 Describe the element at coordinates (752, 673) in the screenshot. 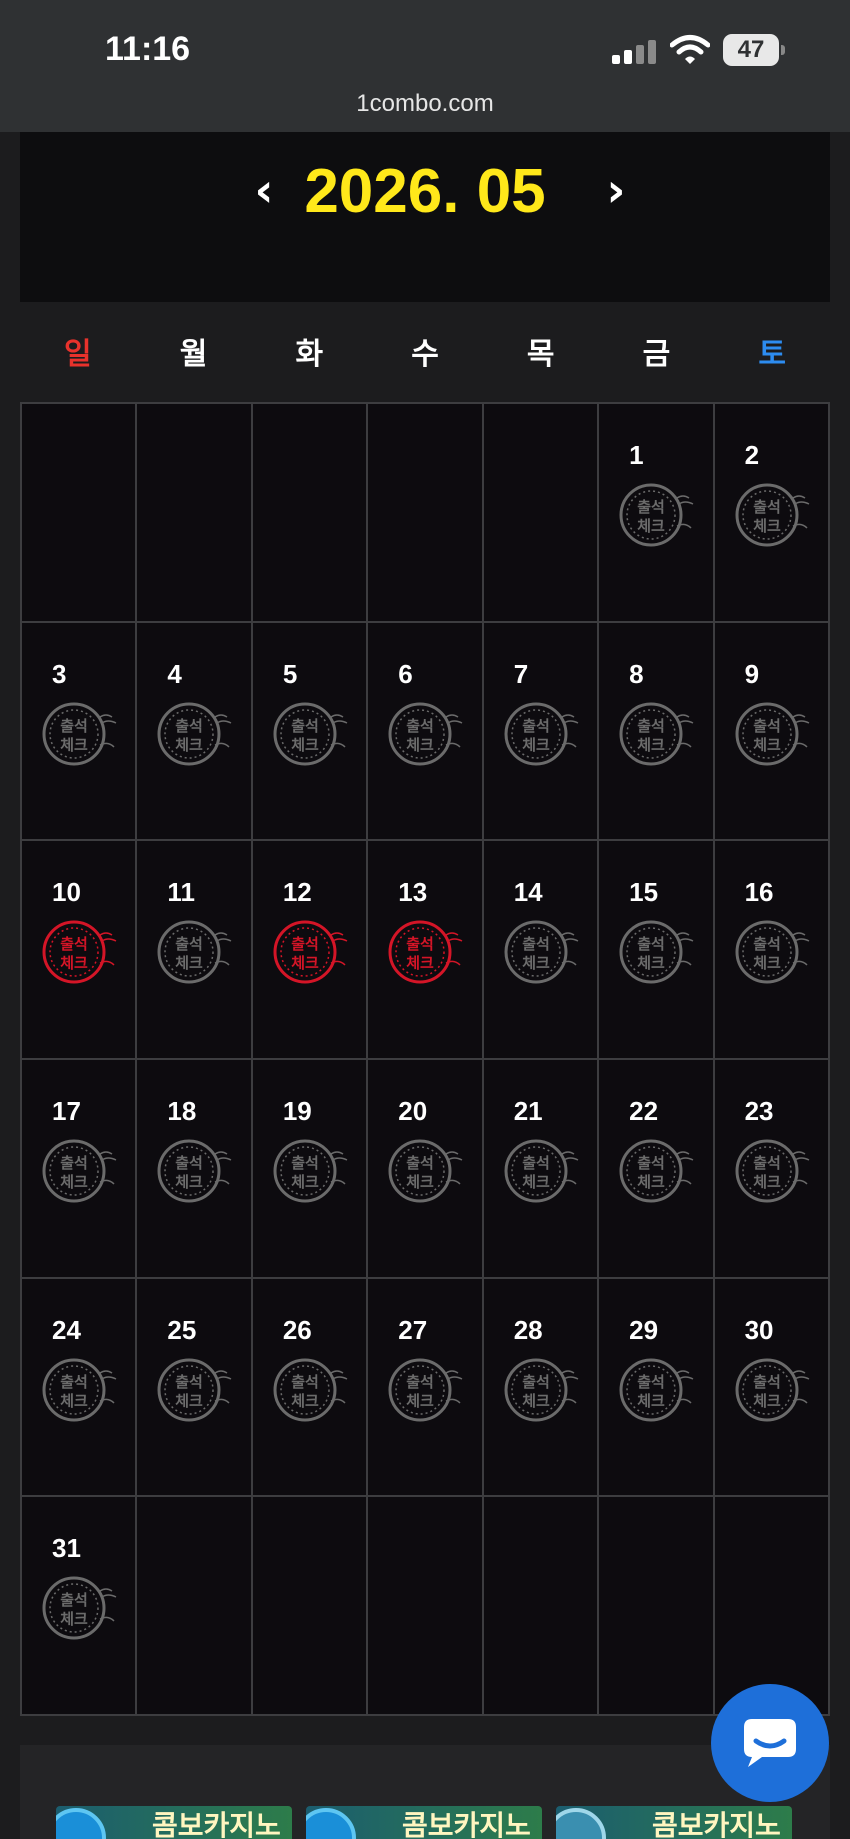

I see `day-number: 9` at that location.